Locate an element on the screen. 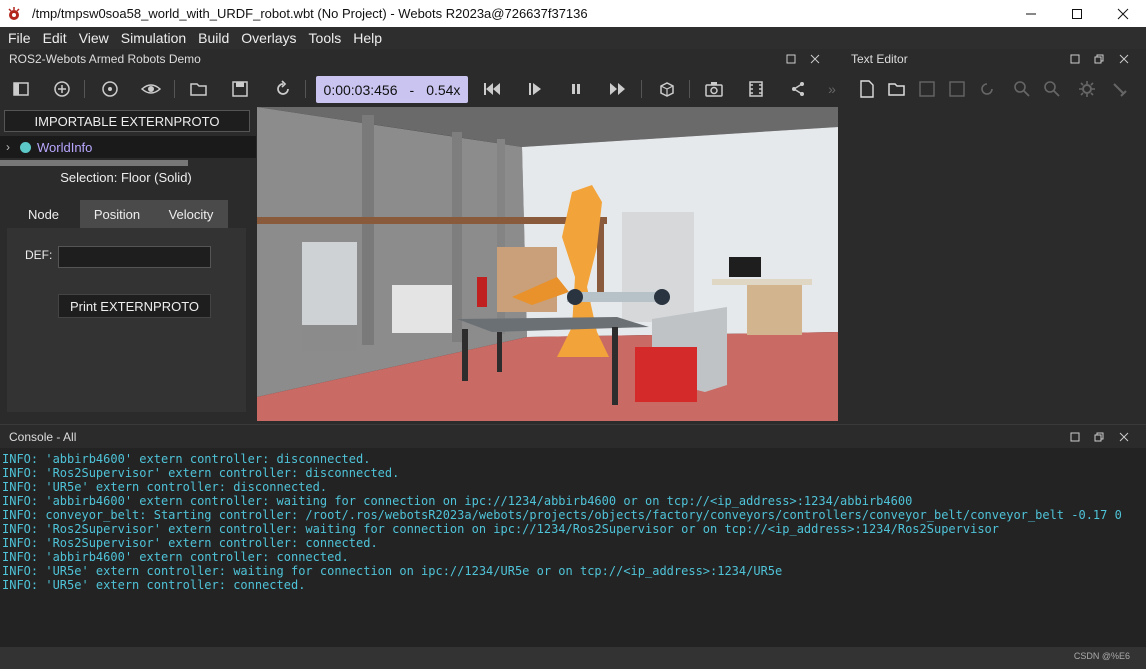 This screenshot has height=669, width=1146. field-editor-tabs: Node Position Velocity is located at coordinates (126, 214).